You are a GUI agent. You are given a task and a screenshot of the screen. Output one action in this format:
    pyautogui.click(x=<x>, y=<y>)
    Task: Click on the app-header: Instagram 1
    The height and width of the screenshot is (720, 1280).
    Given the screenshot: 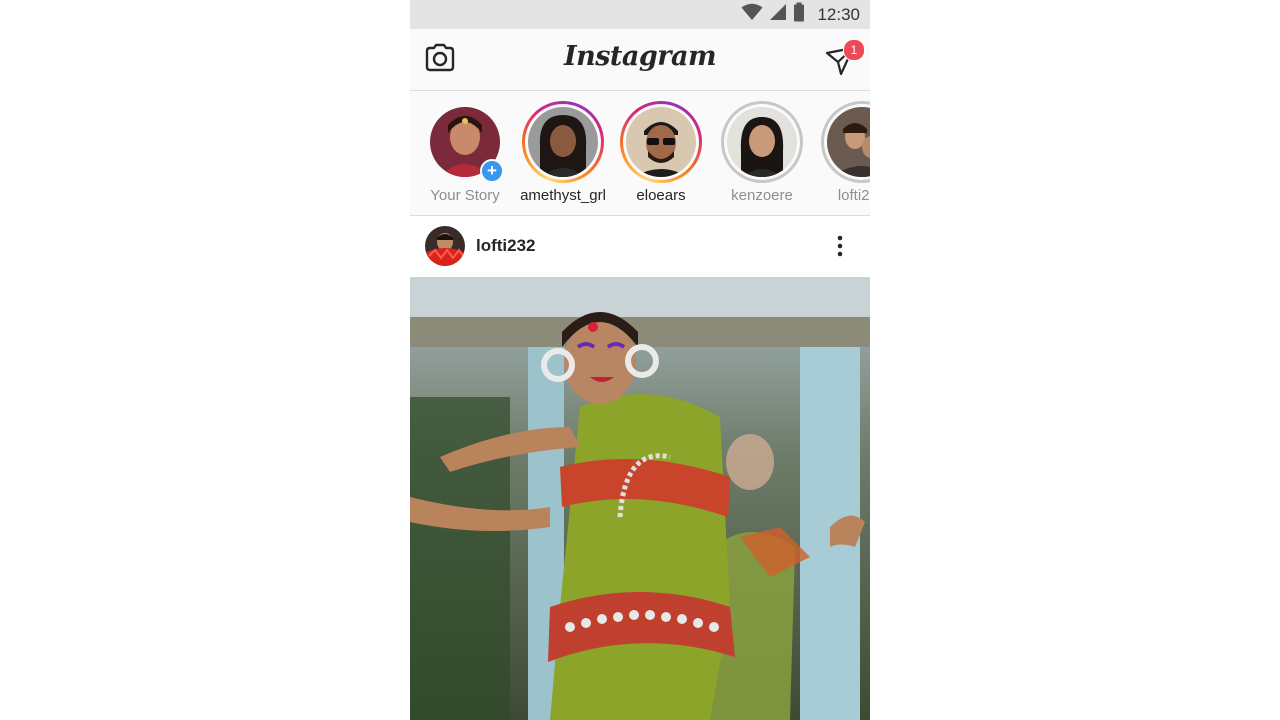 What is the action you would take?
    pyautogui.click(x=640, y=60)
    